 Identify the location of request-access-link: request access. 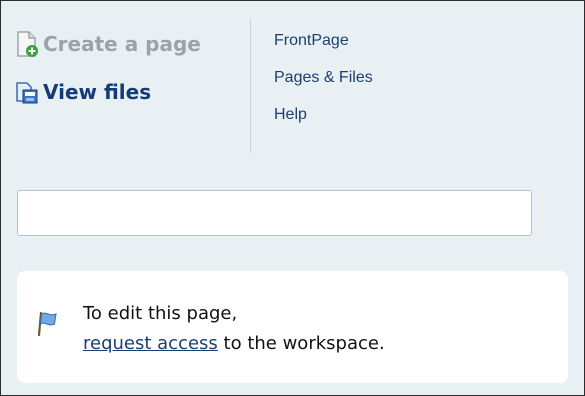
(150, 343).